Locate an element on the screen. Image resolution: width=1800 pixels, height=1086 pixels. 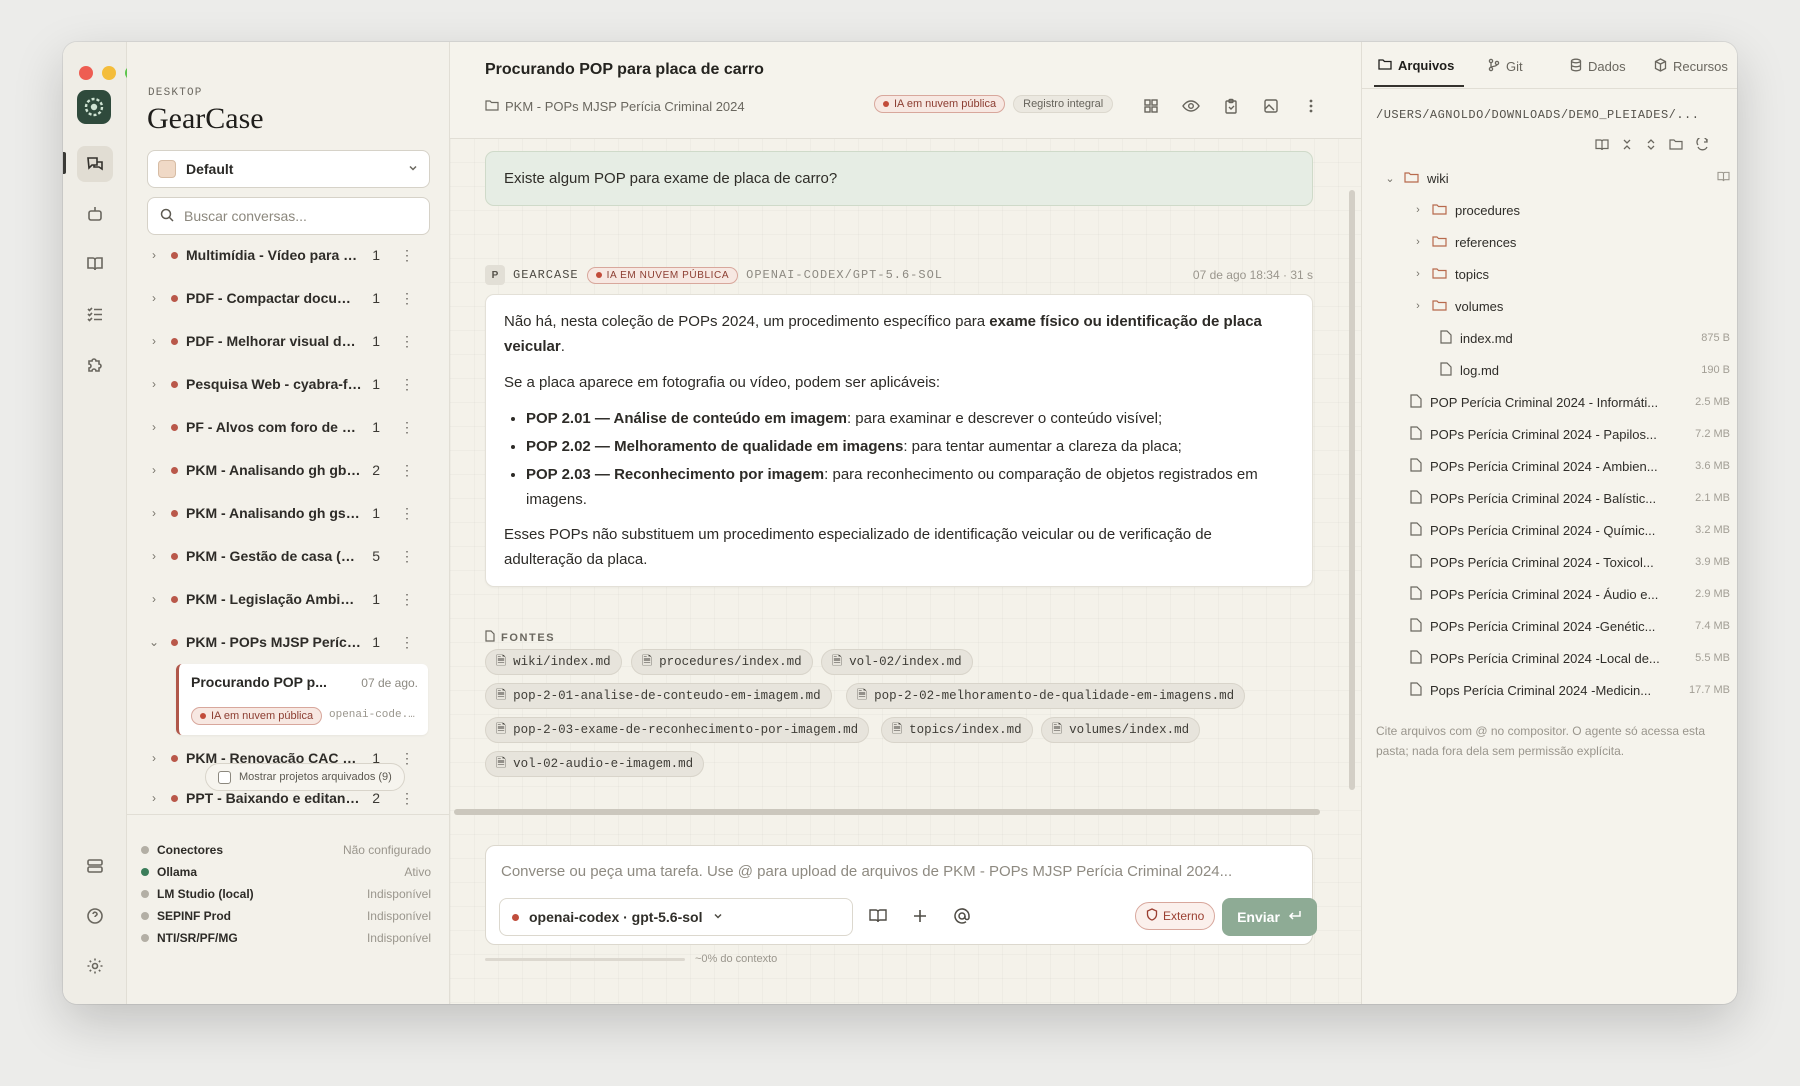
close-window-button is located at coordinates (86, 73).